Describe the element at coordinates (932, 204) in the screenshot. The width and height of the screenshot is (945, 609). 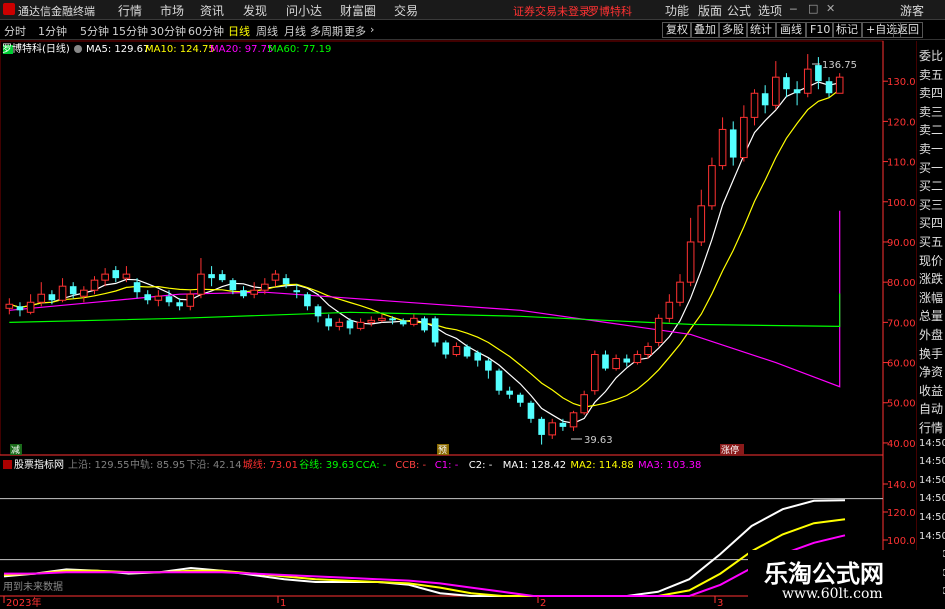
I see `side-panel-item: 买三` at that location.